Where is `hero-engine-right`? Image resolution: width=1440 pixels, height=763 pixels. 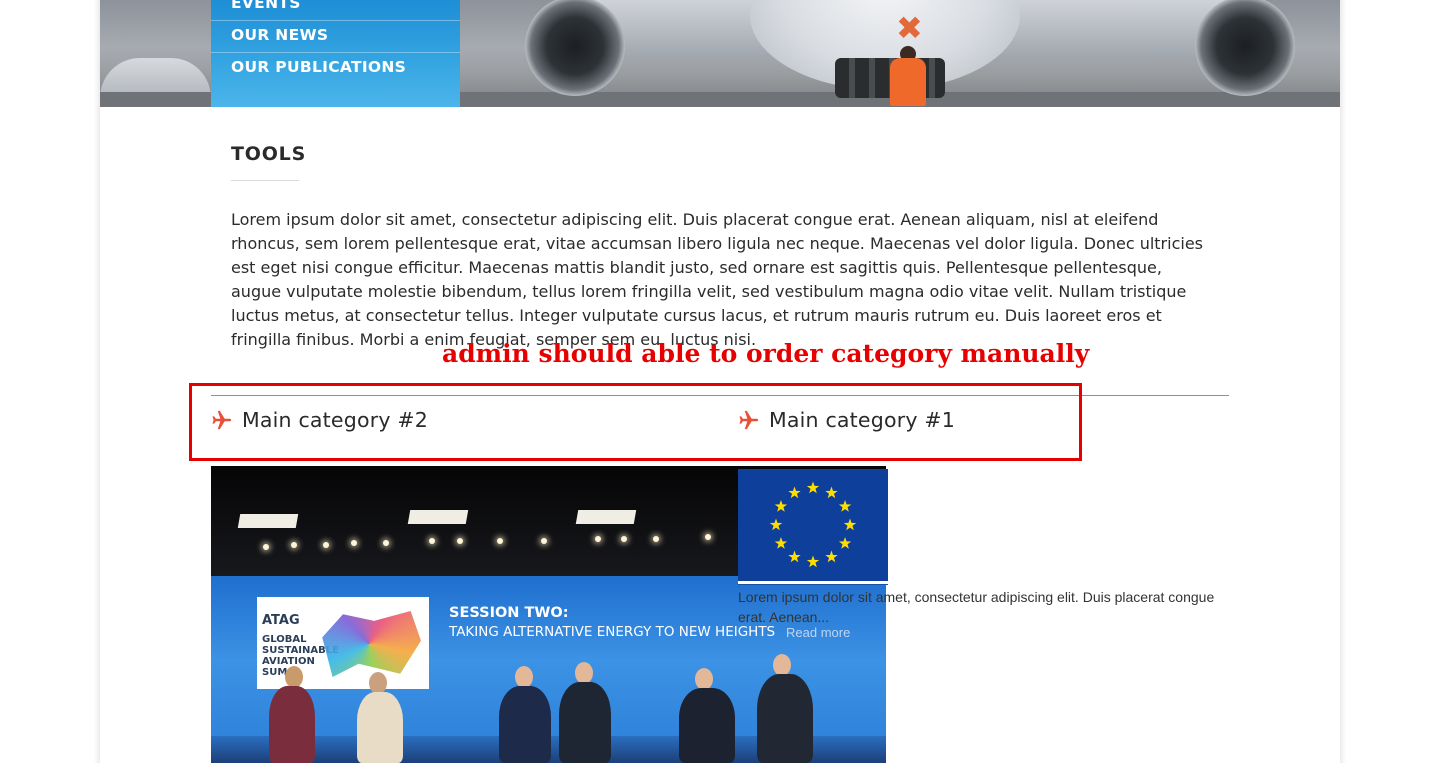
hero-engine-right is located at coordinates (1245, 48).